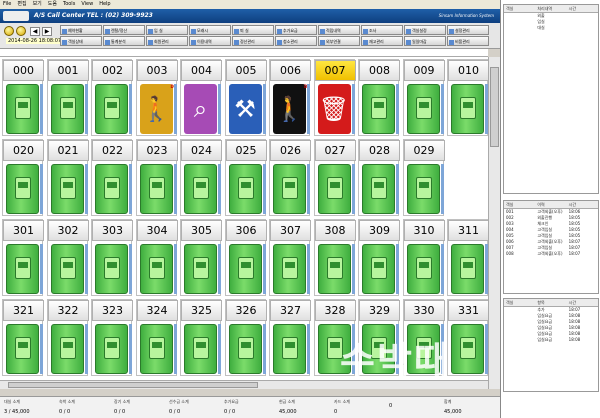  What do you see at coordinates (551, 254) in the screenshot?
I see `list-item: 008 고객외출(오후) 18:07` at bounding box center [551, 254].